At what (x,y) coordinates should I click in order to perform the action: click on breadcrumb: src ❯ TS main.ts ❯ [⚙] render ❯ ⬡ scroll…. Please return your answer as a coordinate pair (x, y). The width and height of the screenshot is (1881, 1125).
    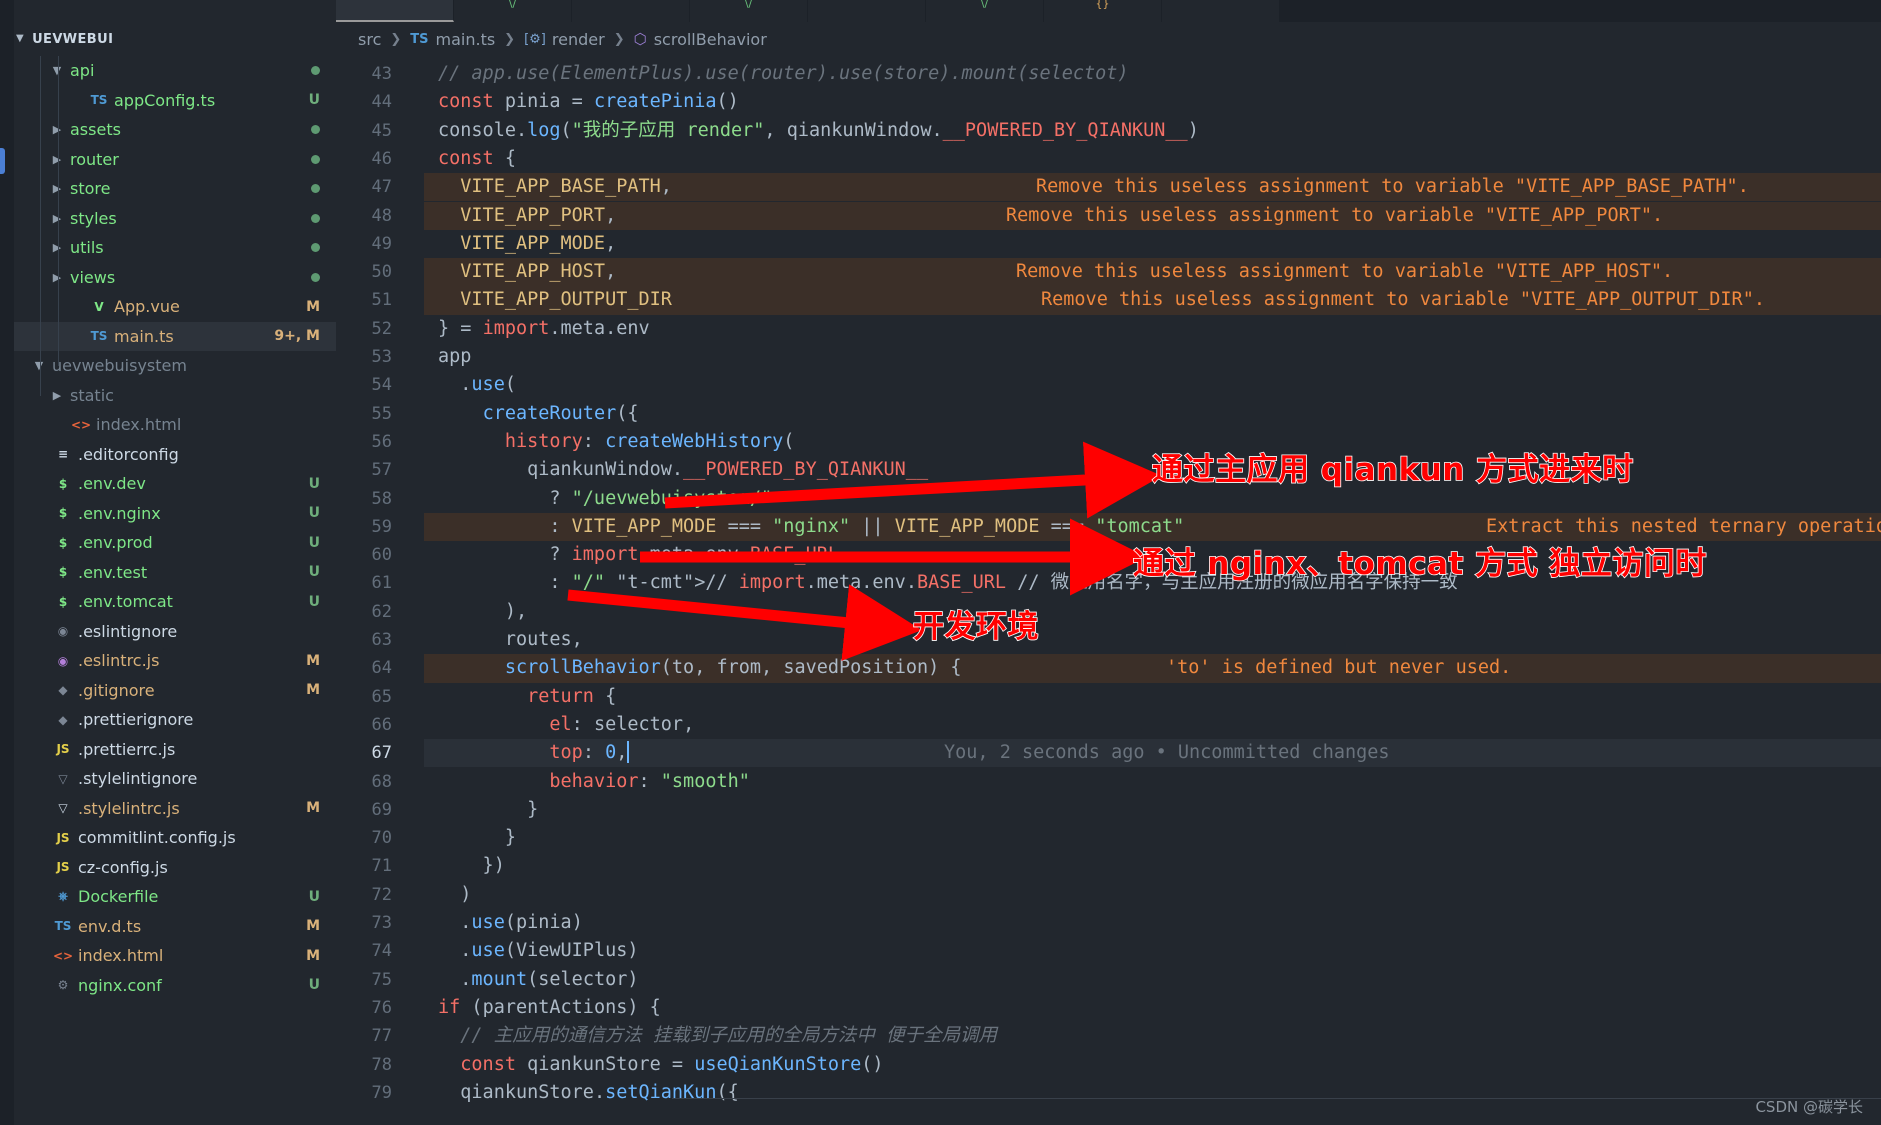
    Looking at the image, I should click on (1108, 39).